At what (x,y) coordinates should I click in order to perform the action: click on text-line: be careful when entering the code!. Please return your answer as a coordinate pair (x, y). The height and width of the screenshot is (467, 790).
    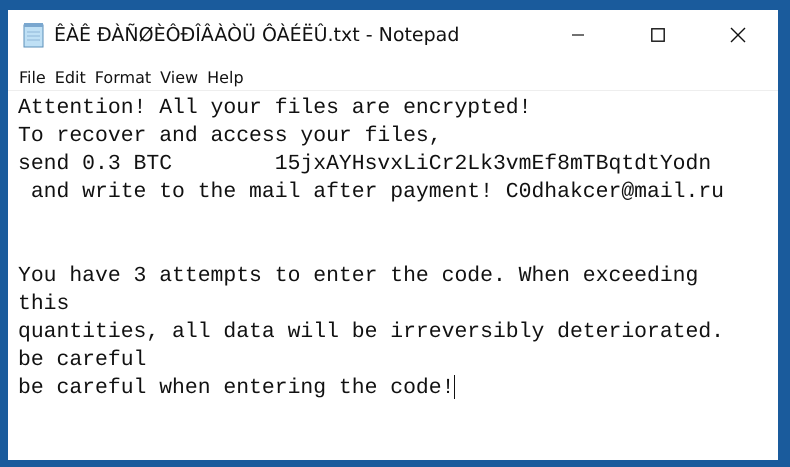
    Looking at the image, I should click on (237, 388).